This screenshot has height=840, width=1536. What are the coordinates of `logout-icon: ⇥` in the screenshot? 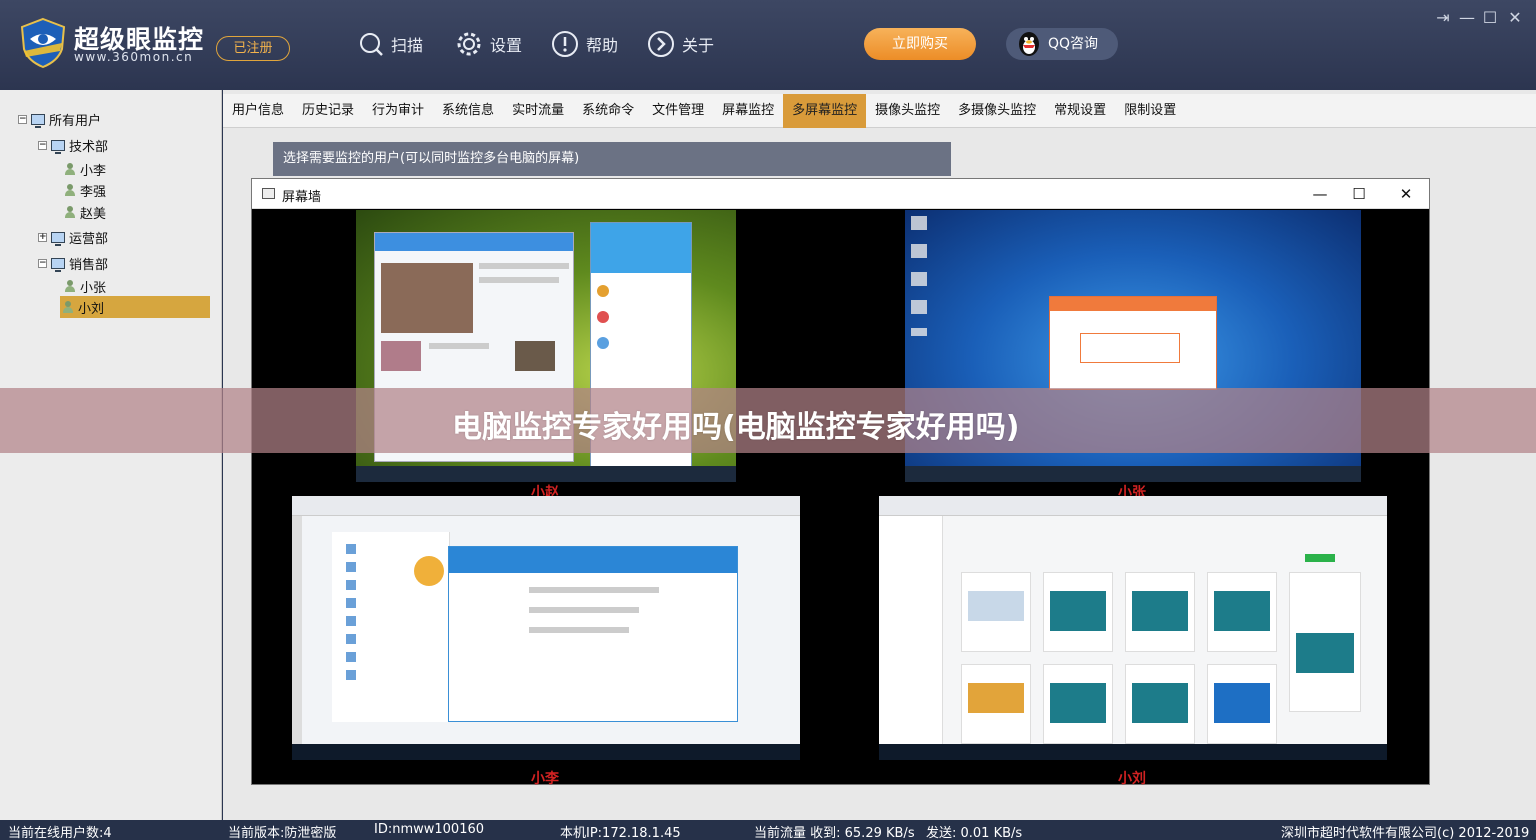 It's located at (1443, 18).